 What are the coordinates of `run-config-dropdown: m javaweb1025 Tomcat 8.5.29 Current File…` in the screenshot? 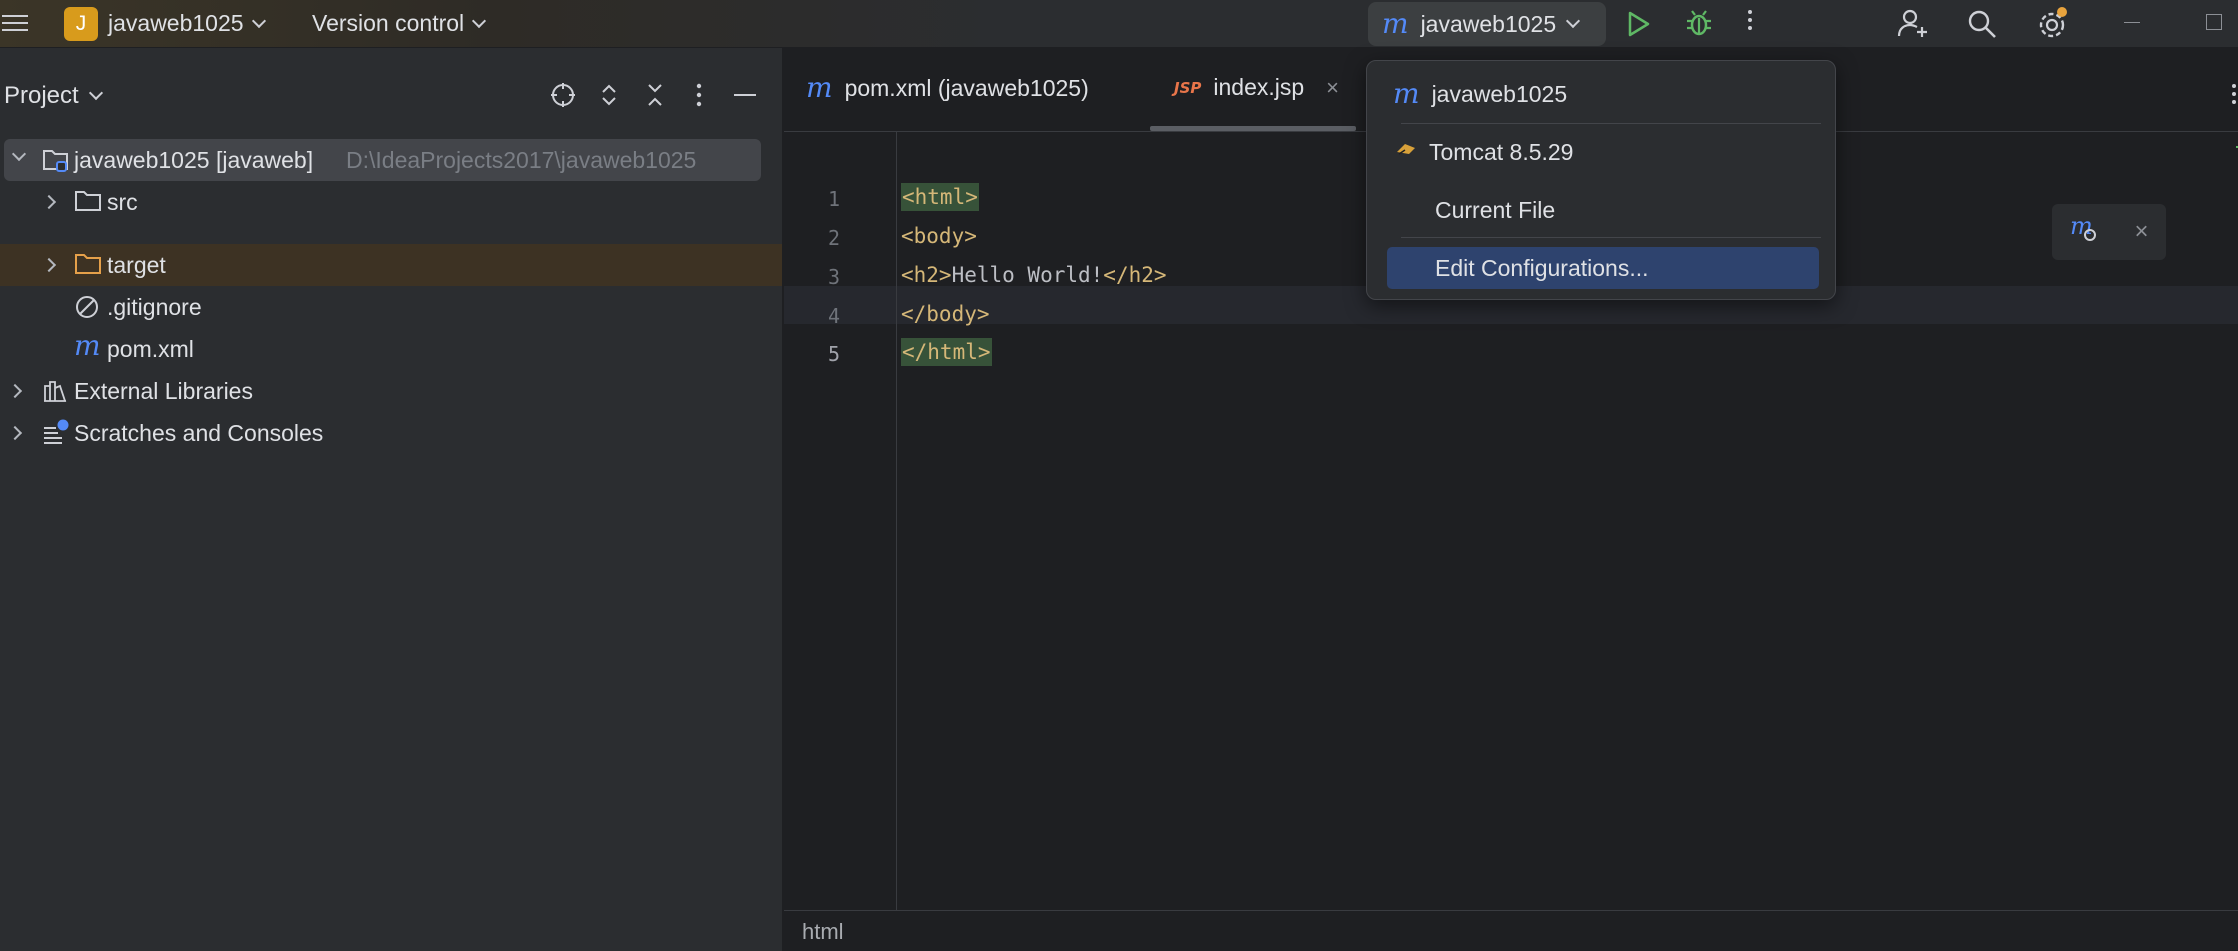 It's located at (1601, 180).